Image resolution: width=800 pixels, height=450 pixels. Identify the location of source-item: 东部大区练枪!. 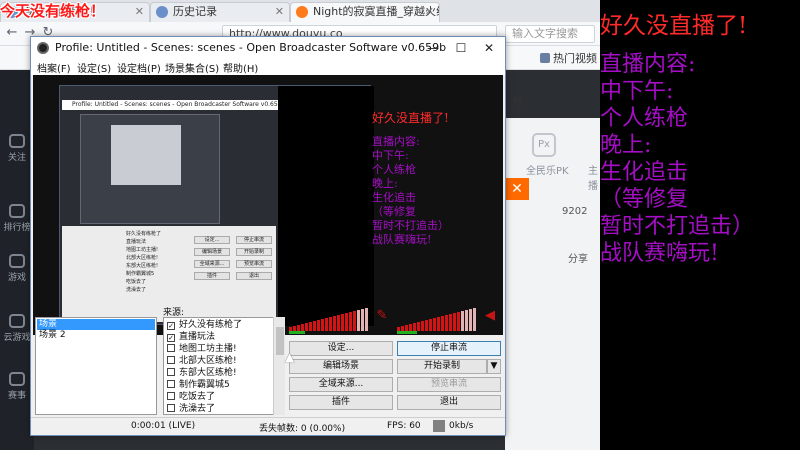
(222, 373).